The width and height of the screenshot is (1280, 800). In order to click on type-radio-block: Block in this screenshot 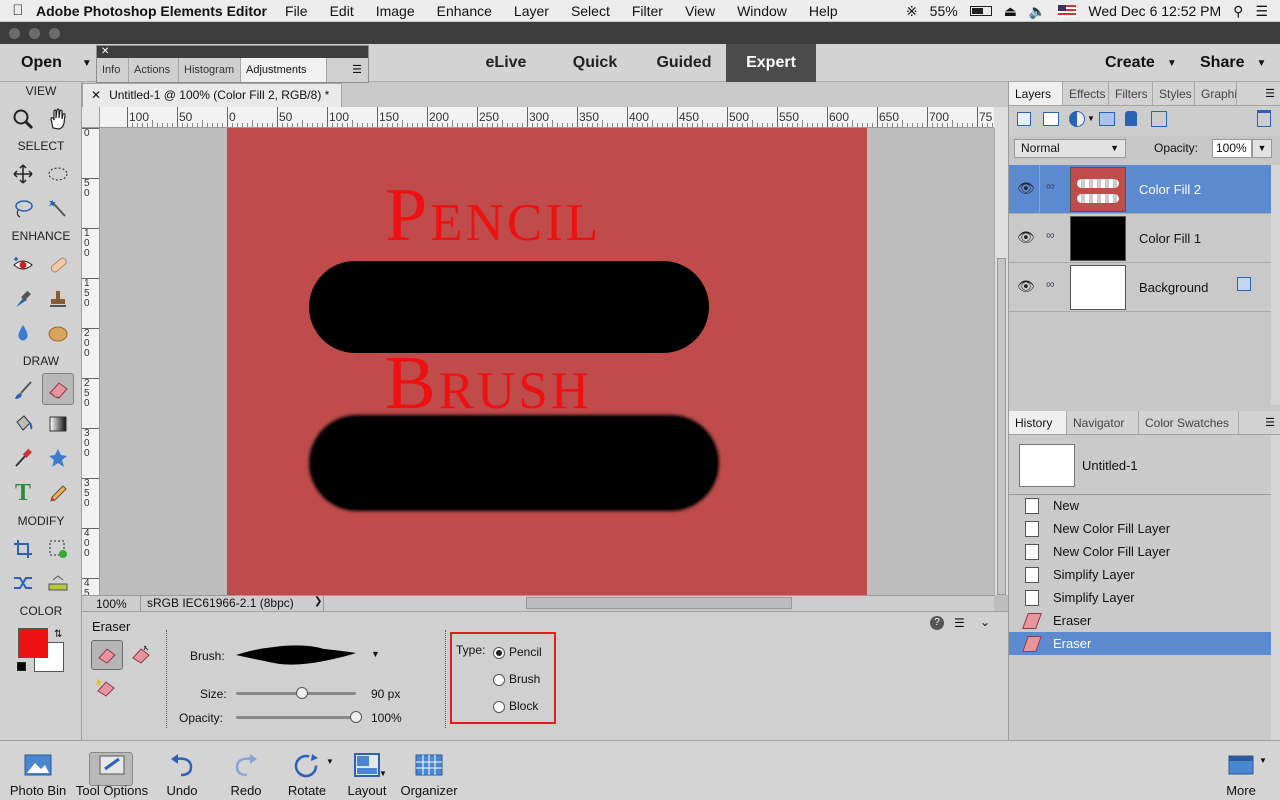, I will do `click(515, 706)`.